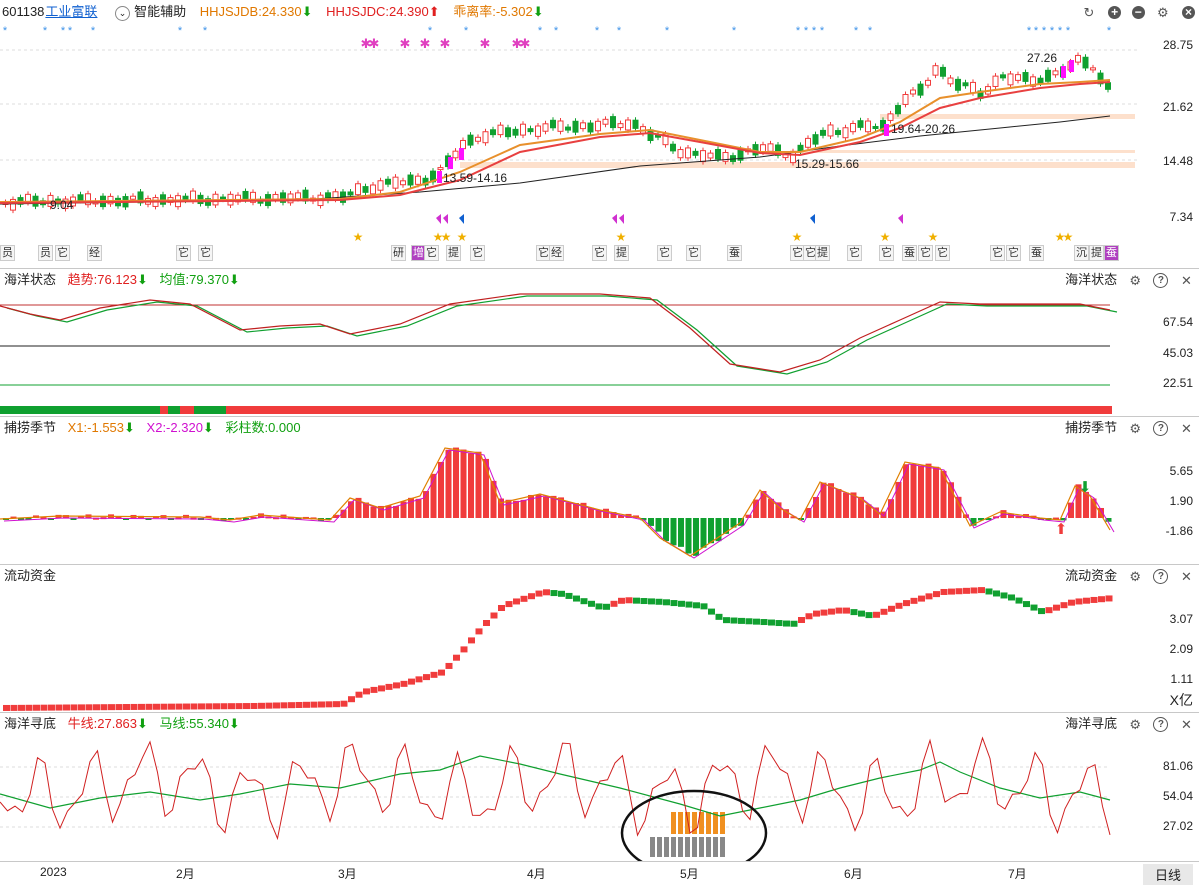 The height and width of the screenshot is (885, 1199). I want to click on smart-assist-label: 智能辅助, so click(160, 11).